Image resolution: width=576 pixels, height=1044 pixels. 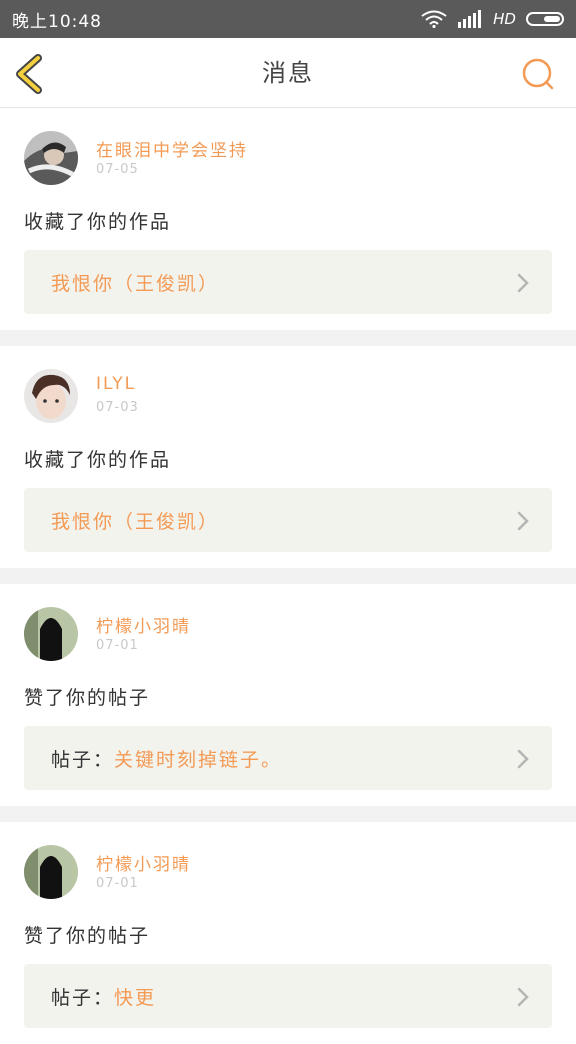 What do you see at coordinates (504, 19) in the screenshot?
I see `network-type: HD` at bounding box center [504, 19].